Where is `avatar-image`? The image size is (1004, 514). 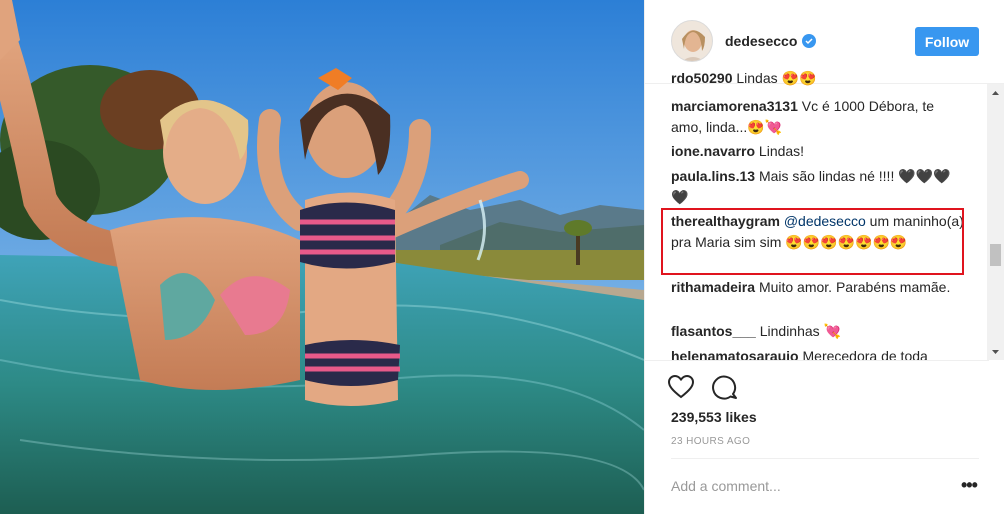
avatar-image is located at coordinates (692, 41).